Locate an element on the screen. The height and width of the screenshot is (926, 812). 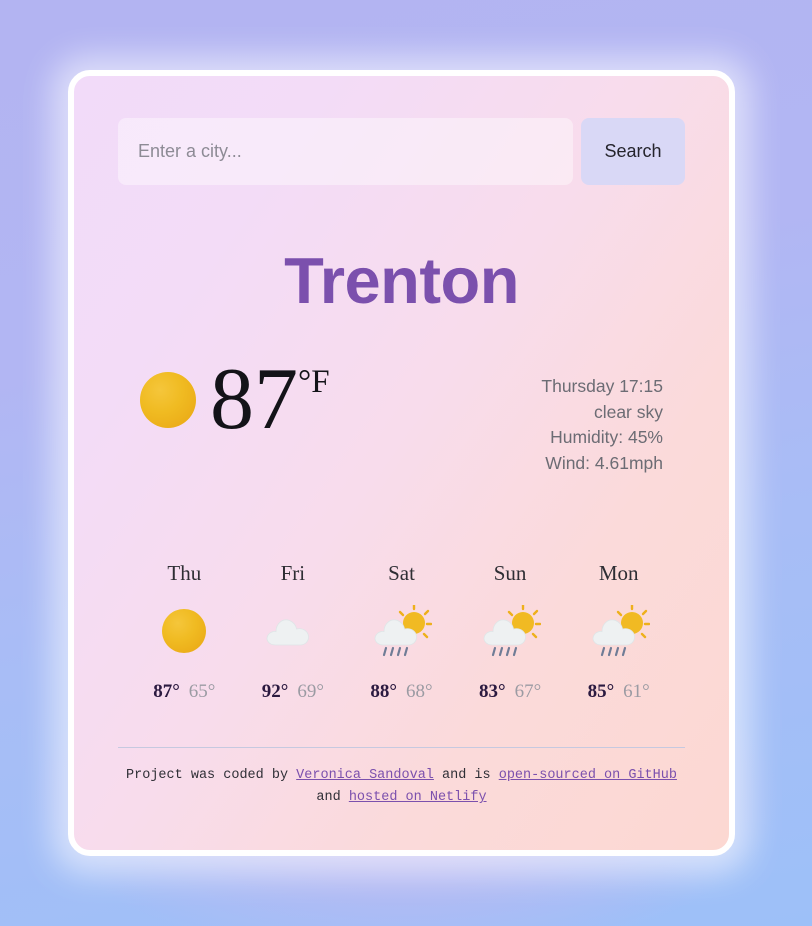
forecast-low: 61° is located at coordinates (636, 691).